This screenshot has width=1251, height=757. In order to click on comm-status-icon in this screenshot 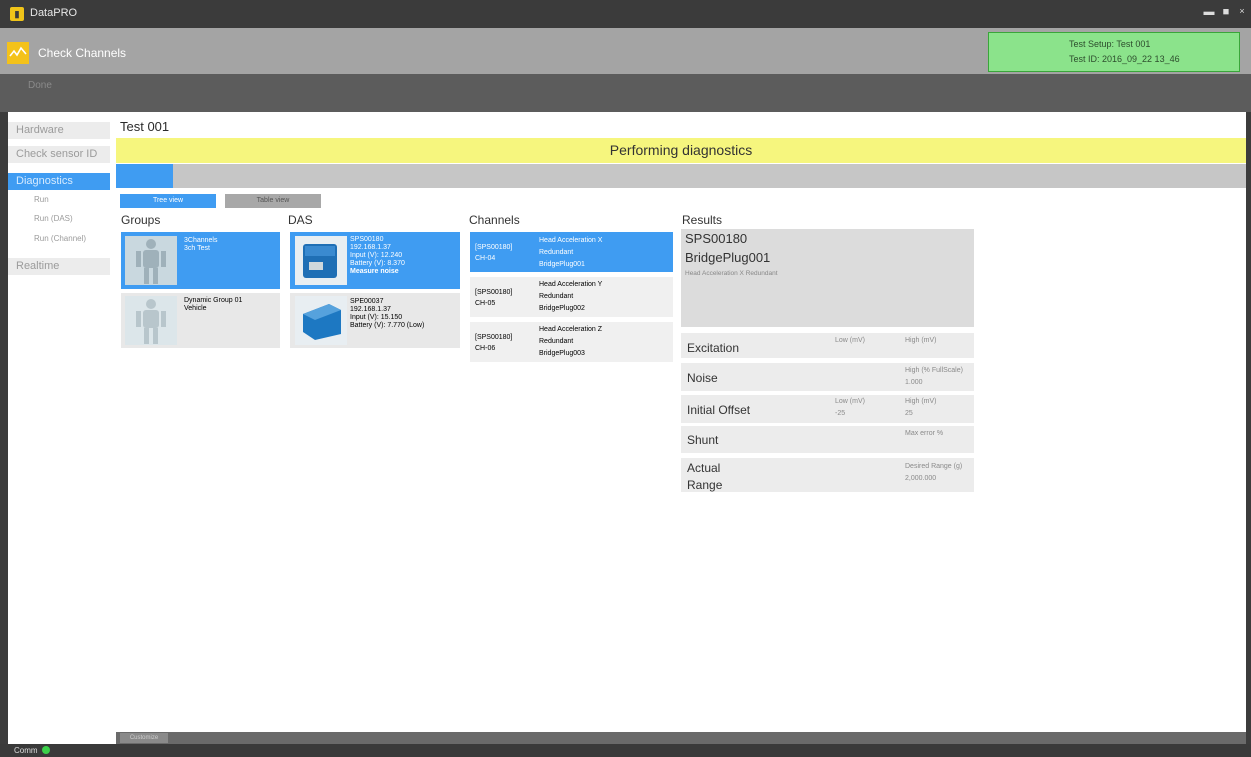, I will do `click(46, 750)`.